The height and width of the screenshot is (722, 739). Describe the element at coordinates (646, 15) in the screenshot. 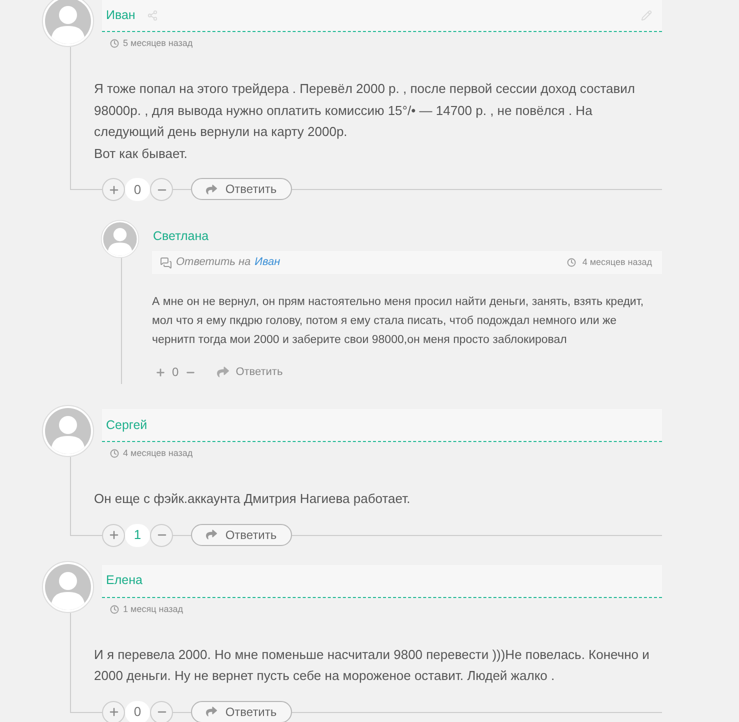

I see `pencil-icon` at that location.